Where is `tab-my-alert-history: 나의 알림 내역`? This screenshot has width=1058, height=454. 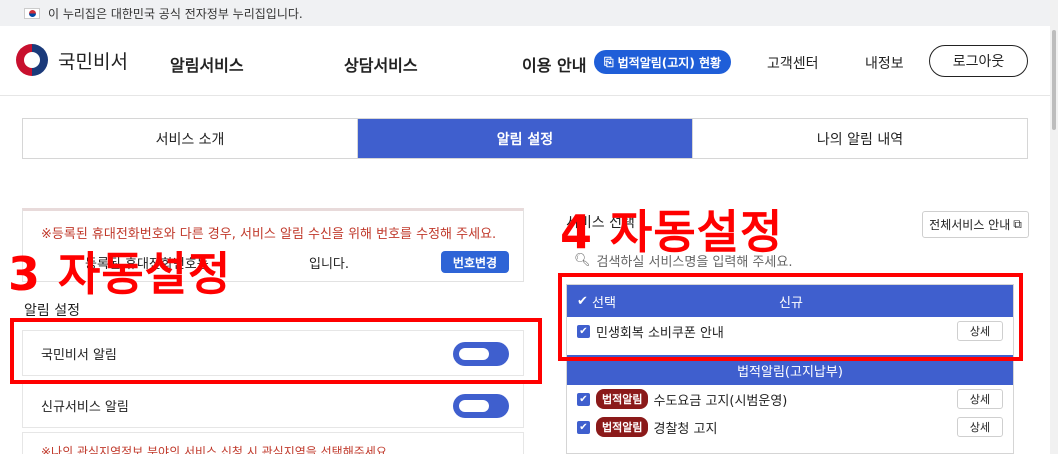 tab-my-alert-history: 나의 알림 내역 is located at coordinates (860, 138).